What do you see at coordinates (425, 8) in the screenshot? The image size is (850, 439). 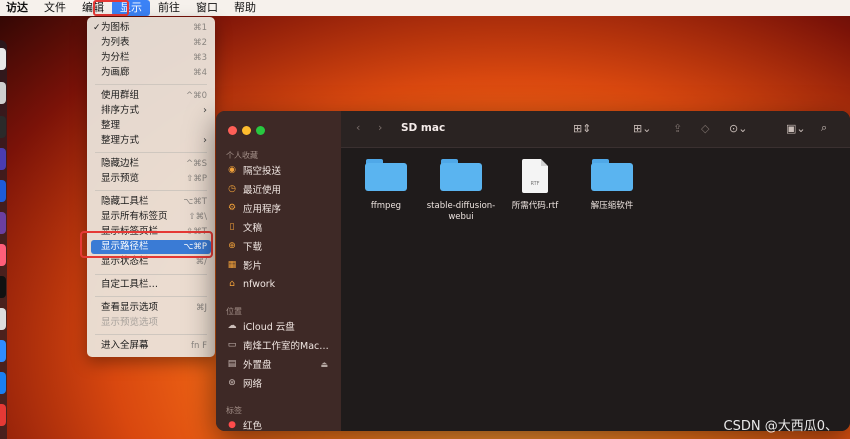 I see `menubar: 访达 文件 编辑 显示 前往 窗口 帮助` at bounding box center [425, 8].